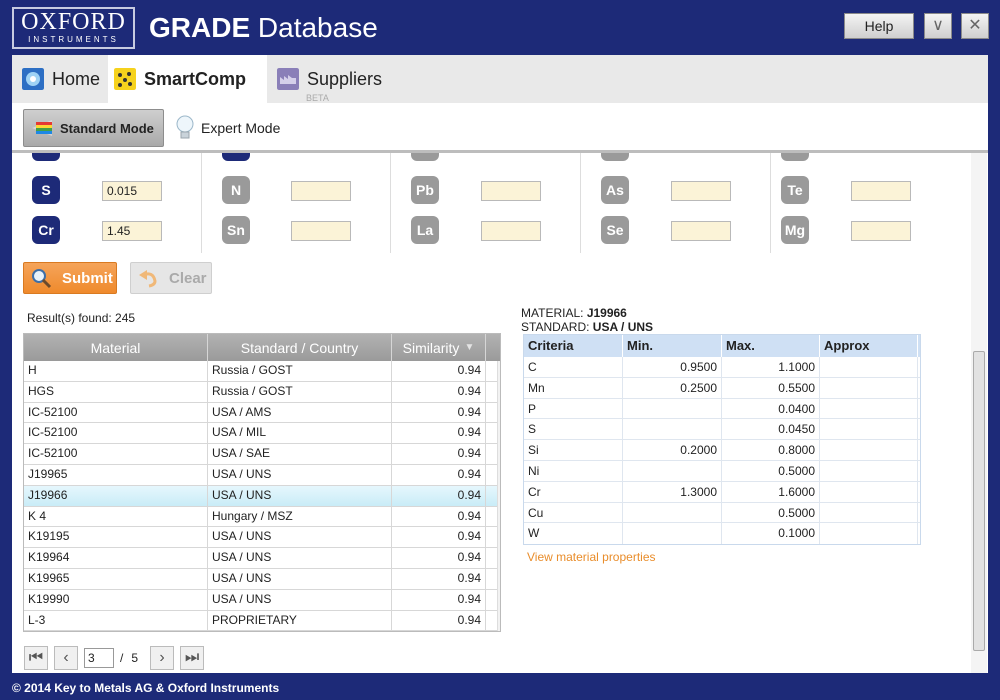 The image size is (1000, 700). What do you see at coordinates (771, 512) in the screenshot?
I see `cell-max: 0.5000` at bounding box center [771, 512].